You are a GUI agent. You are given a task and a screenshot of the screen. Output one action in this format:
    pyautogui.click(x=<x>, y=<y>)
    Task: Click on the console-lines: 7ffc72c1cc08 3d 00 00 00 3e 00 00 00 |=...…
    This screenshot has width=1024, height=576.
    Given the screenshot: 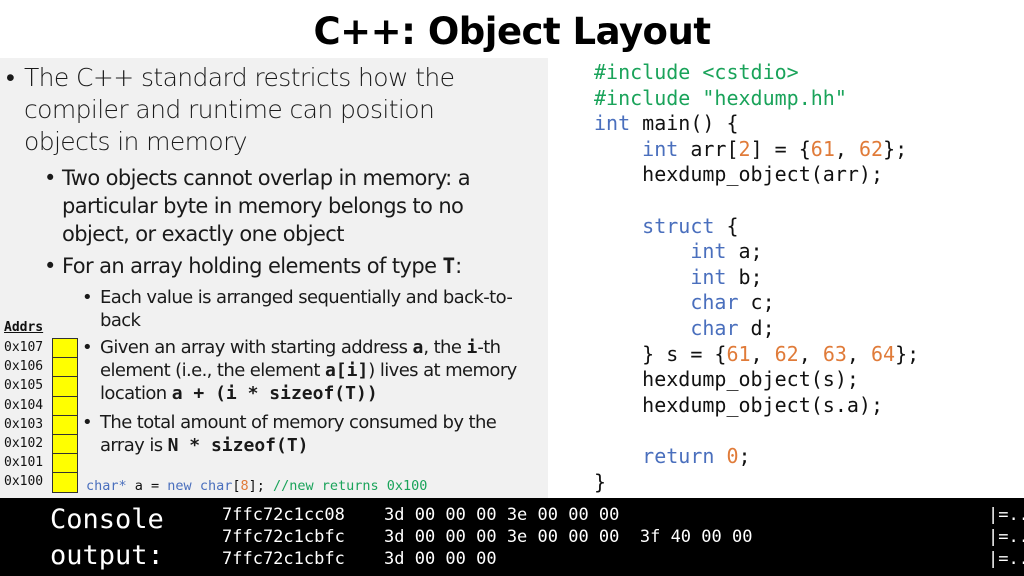 What is the action you would take?
    pyautogui.click(x=623, y=537)
    